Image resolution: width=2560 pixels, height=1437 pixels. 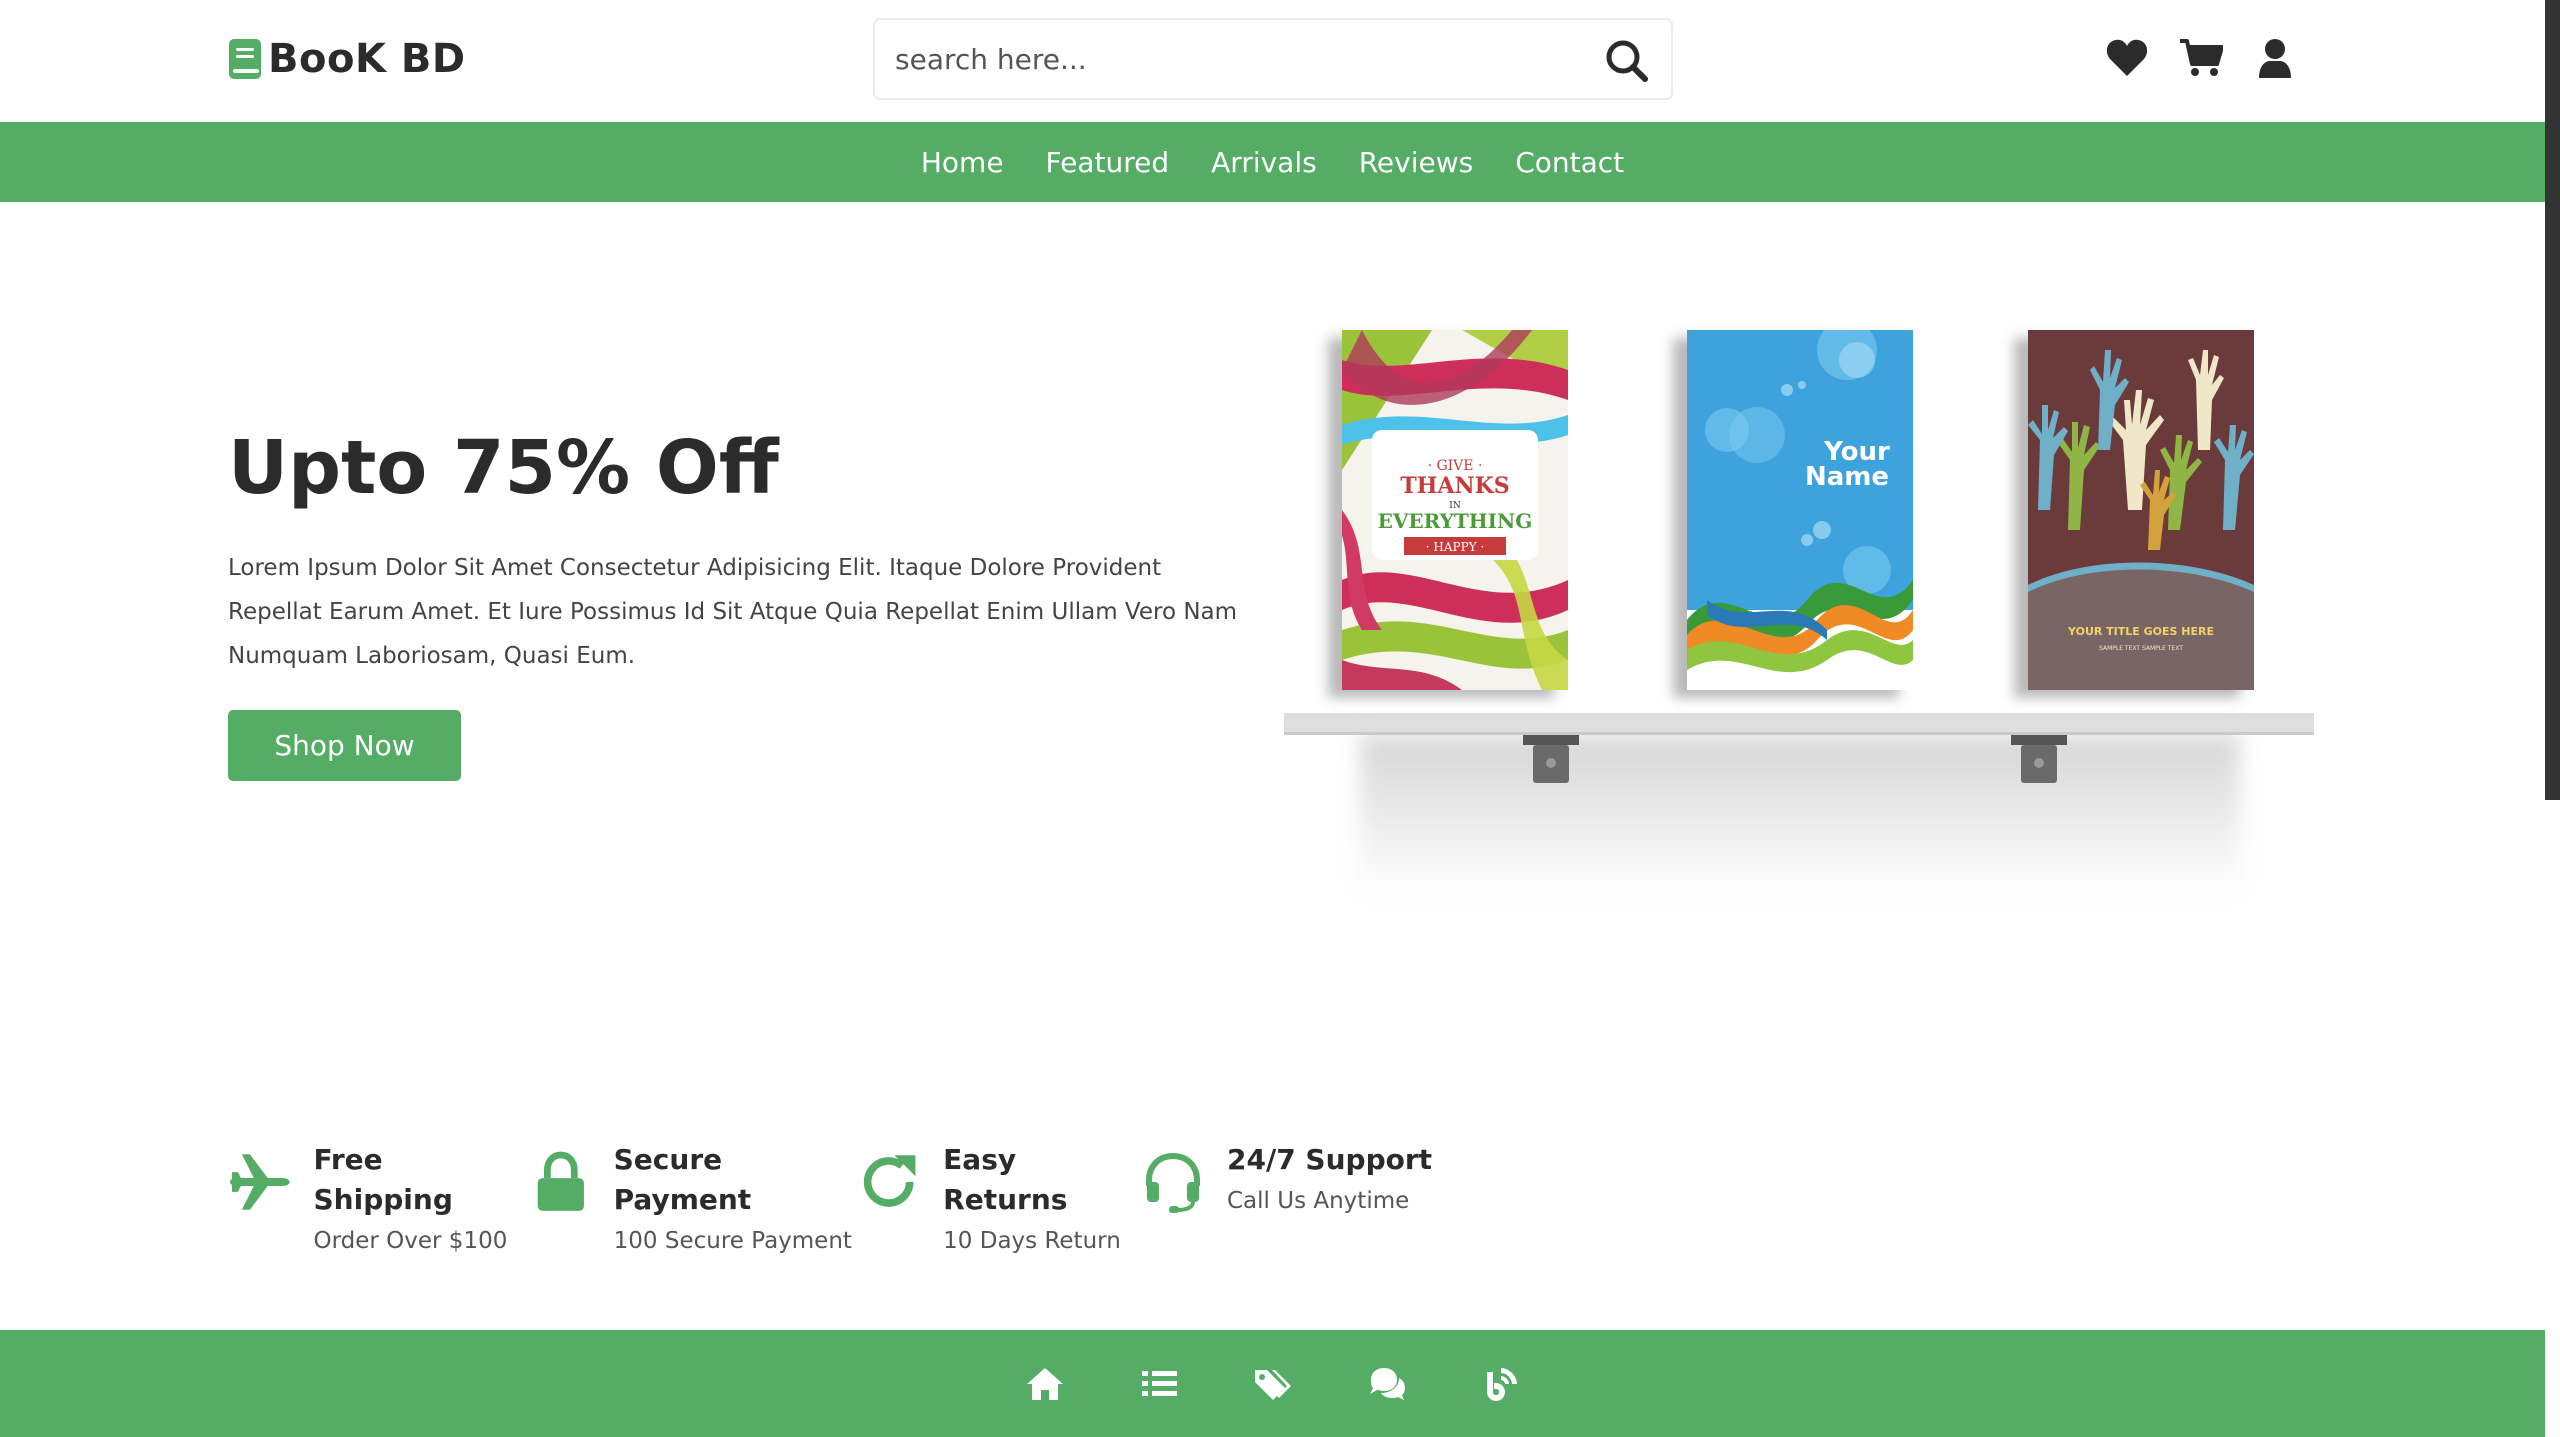 I want to click on svg-text: · GIVE ·, so click(x=1455, y=466).